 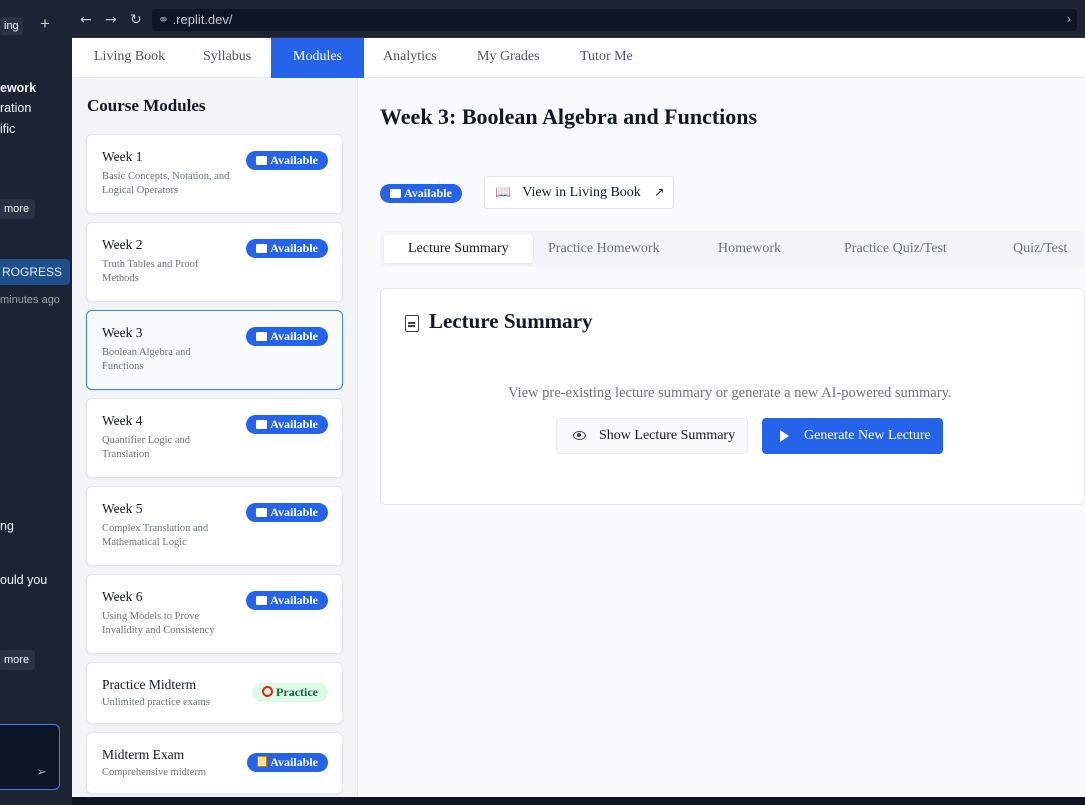 What do you see at coordinates (652, 436) in the screenshot?
I see `show-lecture-summary-button: Show Lecture Summary` at bounding box center [652, 436].